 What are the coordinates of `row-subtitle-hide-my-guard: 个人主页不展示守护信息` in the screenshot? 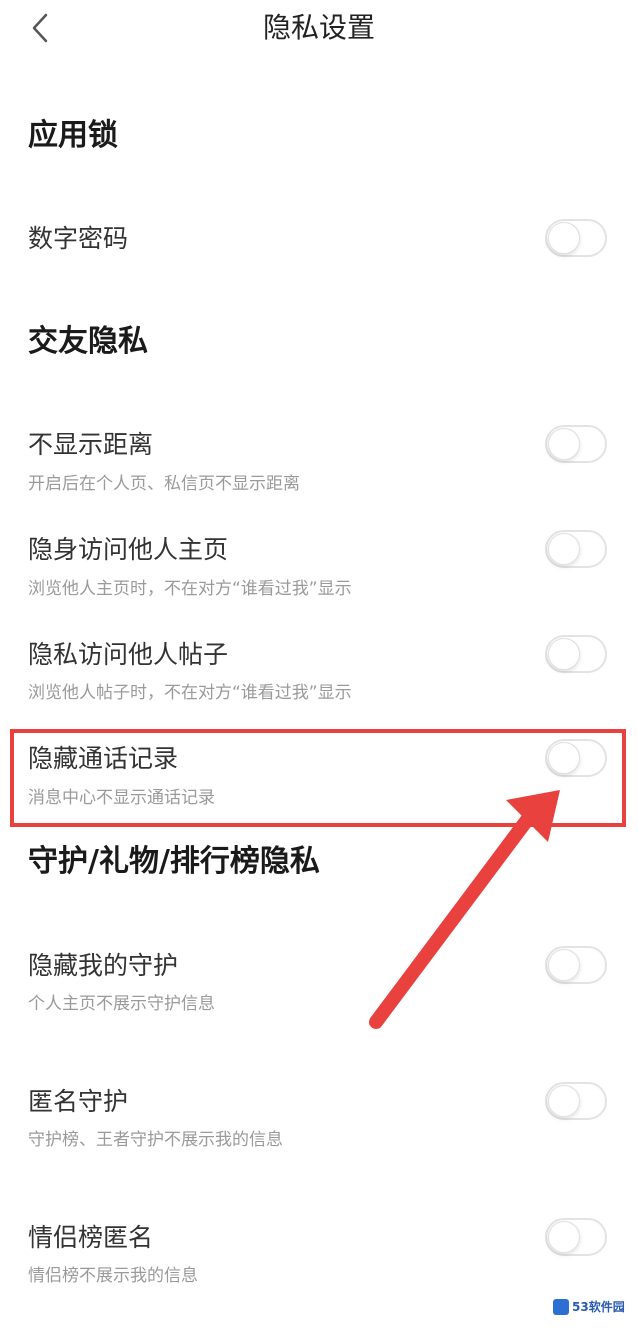 It's located at (121, 1004).